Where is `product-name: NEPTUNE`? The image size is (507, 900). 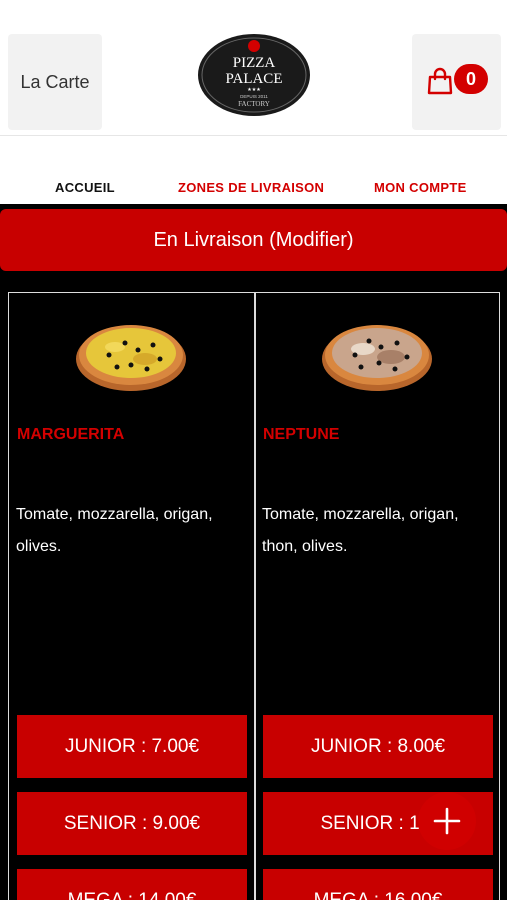
product-name: NEPTUNE is located at coordinates (301, 434).